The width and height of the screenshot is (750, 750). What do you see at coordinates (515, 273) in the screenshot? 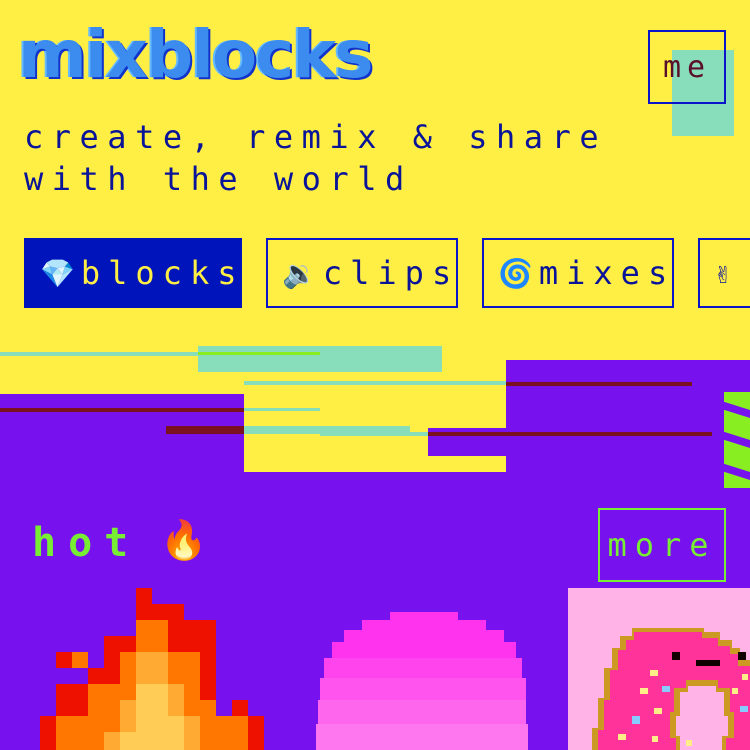
I see `spiral-icon: 🌀` at bounding box center [515, 273].